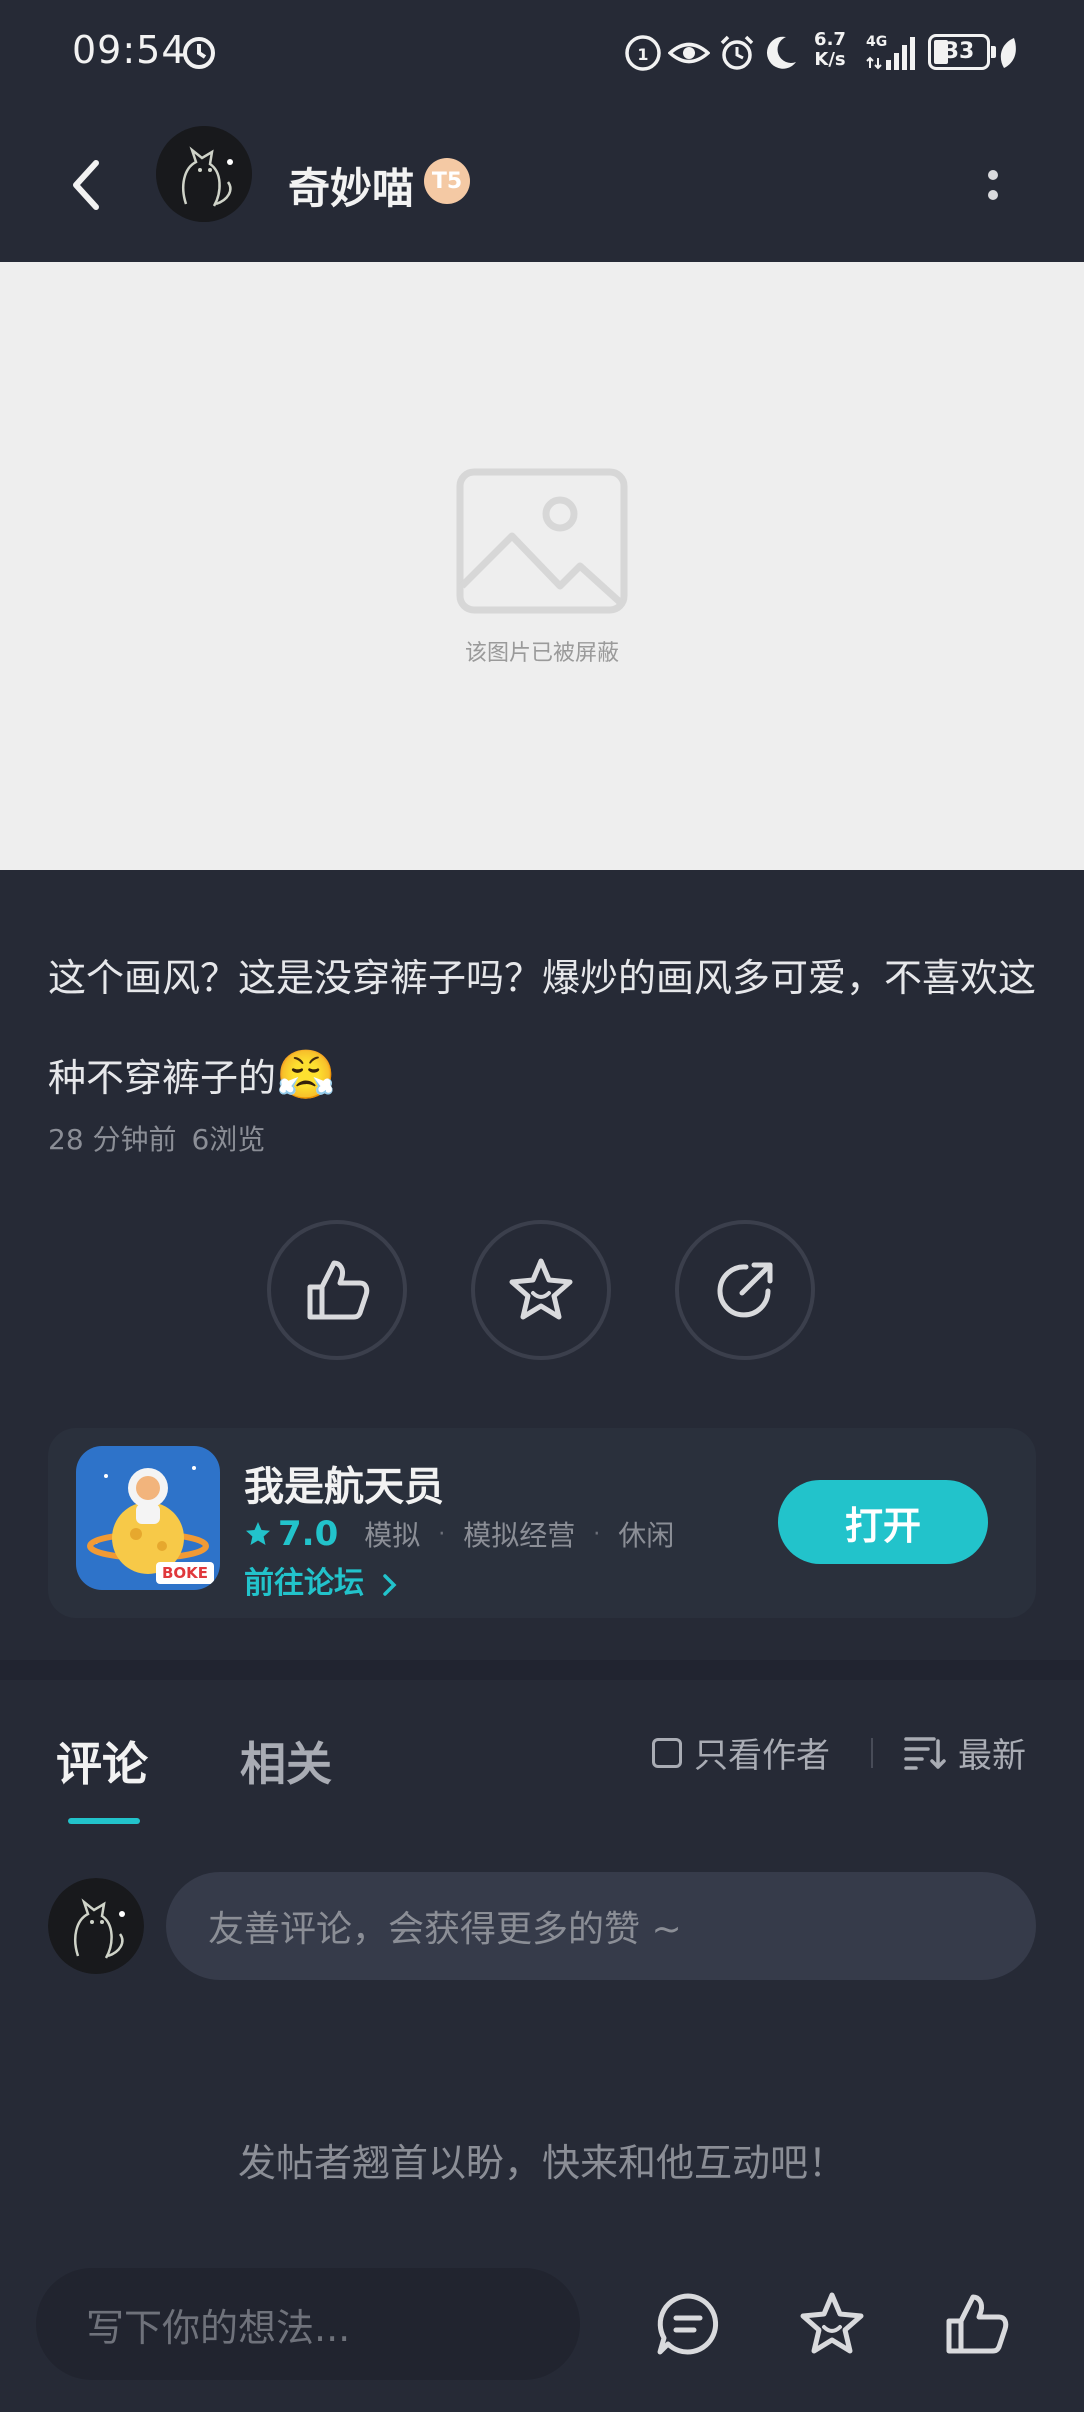 Image resolution: width=1084 pixels, height=2412 pixels. I want to click on comment-input-placeholder: 友善评论，会获得更多的赞 ~, so click(445, 1929).